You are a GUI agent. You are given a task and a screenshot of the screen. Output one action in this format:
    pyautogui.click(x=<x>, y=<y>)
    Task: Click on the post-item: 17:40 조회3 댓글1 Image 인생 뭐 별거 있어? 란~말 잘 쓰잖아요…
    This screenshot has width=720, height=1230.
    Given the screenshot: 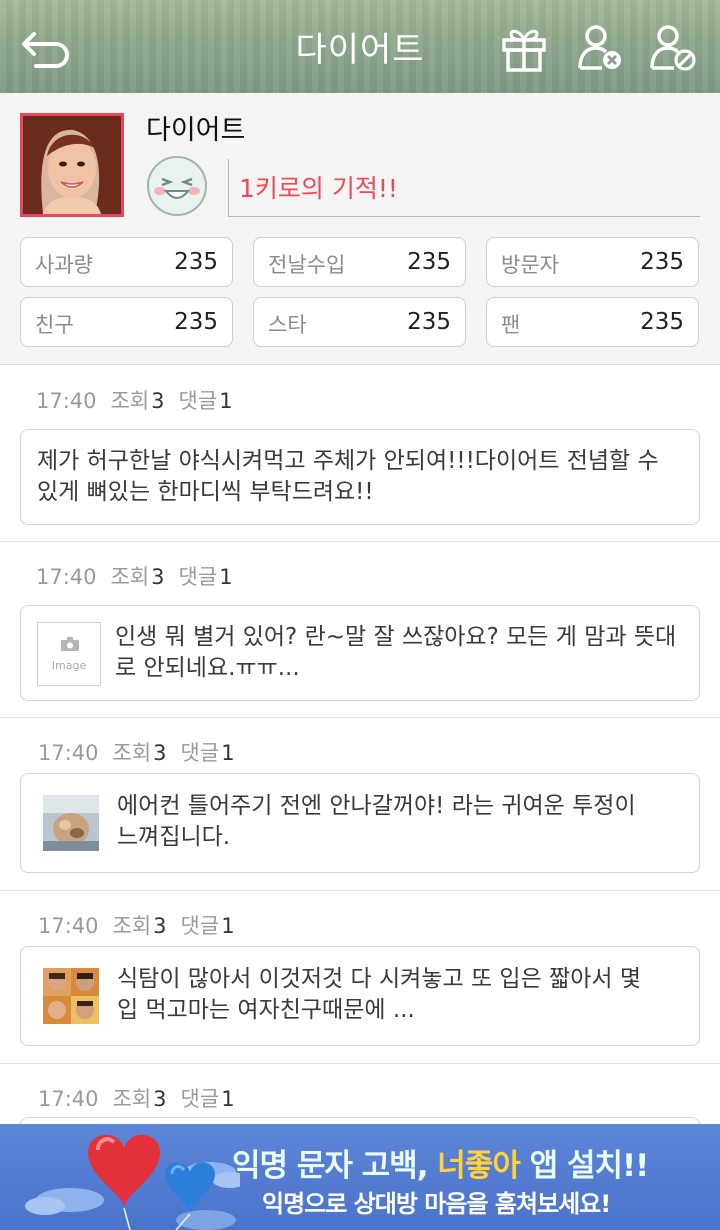 What is the action you would take?
    pyautogui.click(x=360, y=629)
    